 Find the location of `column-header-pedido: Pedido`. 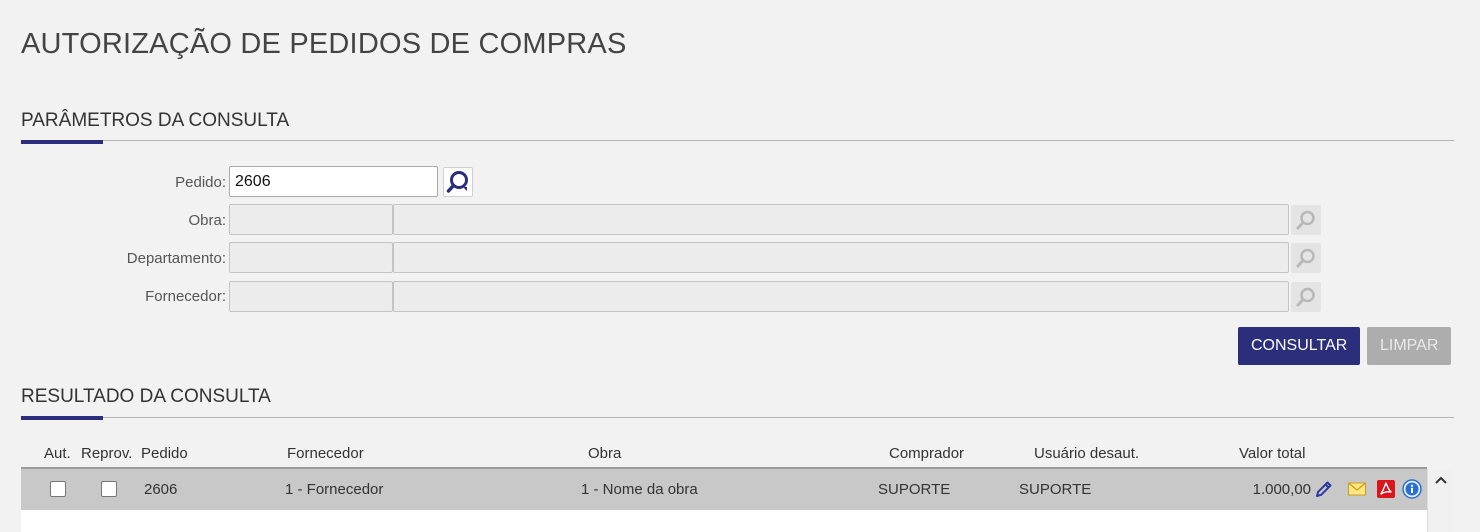

column-header-pedido: Pedido is located at coordinates (164, 453).